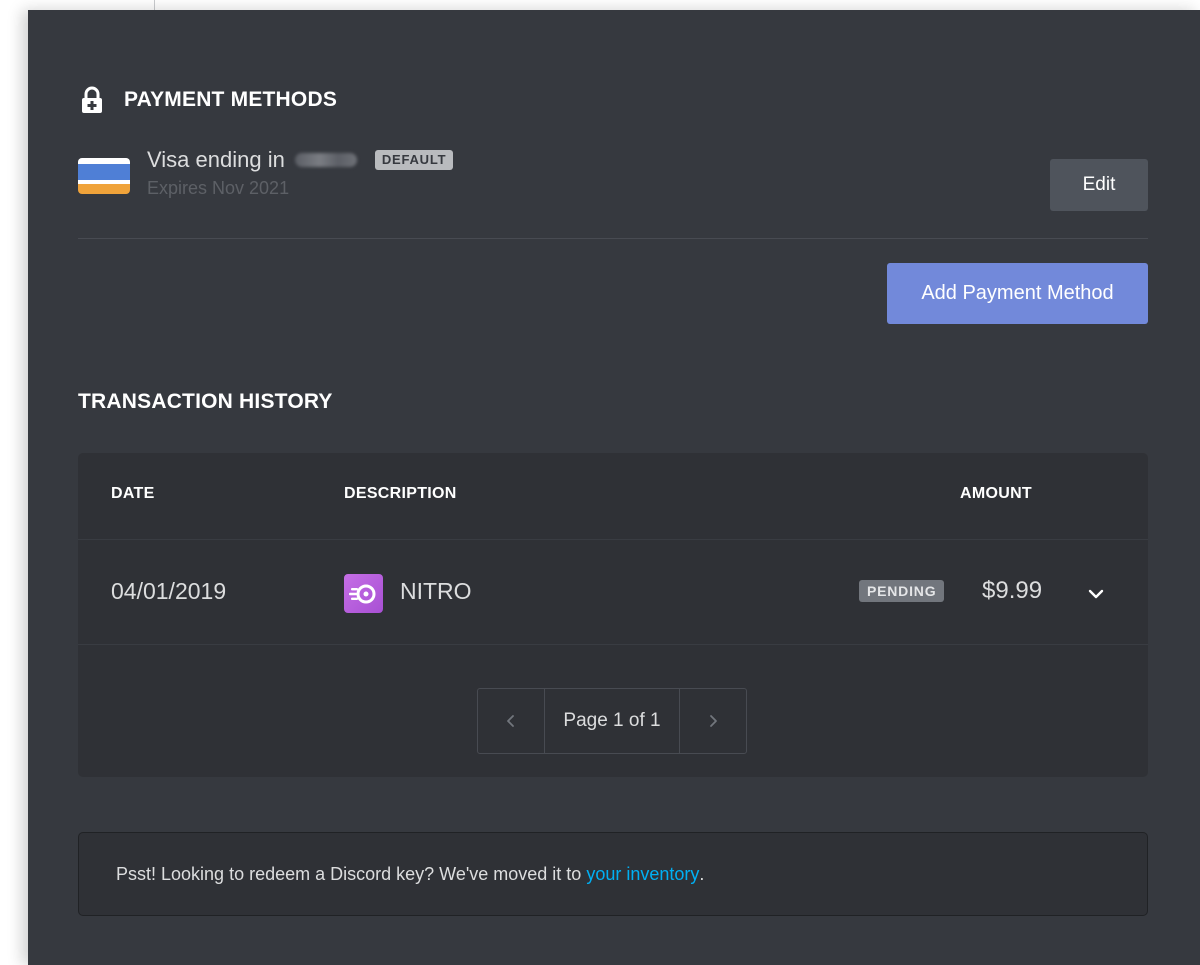 The height and width of the screenshot is (965, 1200). What do you see at coordinates (205, 401) in the screenshot?
I see `transaction-history-title: TRANSACTION HISTORY` at bounding box center [205, 401].